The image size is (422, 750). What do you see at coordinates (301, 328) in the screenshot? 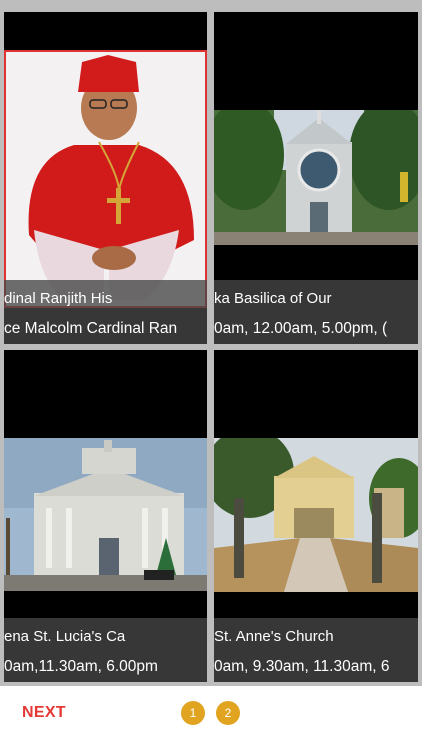
I see `card-subtitle: 0am, 12.00am, 5.00pm, (` at bounding box center [301, 328].